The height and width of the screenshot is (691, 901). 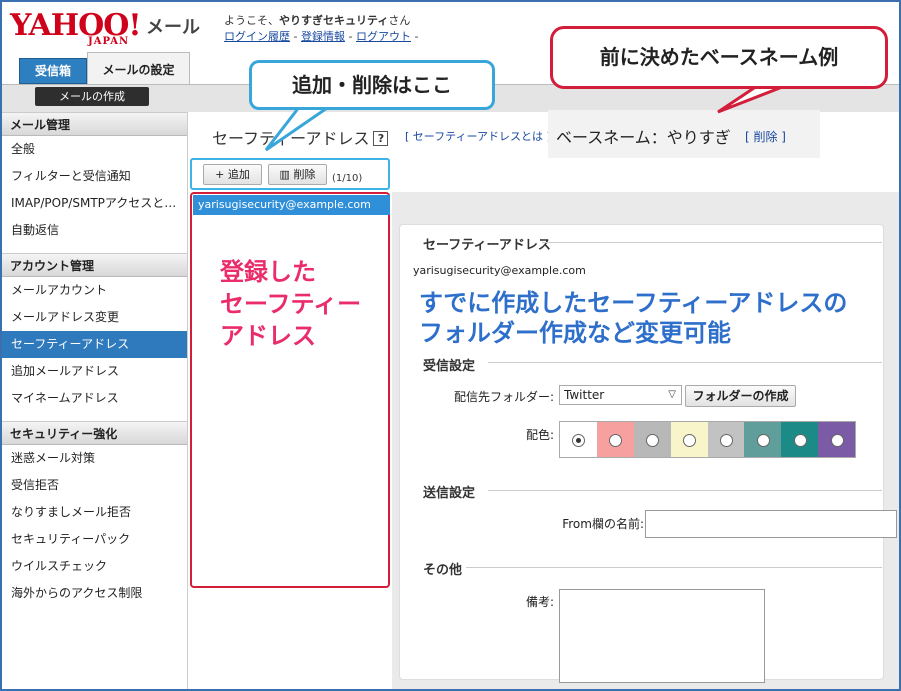 What do you see at coordinates (284, 174) in the screenshot?
I see `trash-icon: ▥` at bounding box center [284, 174].